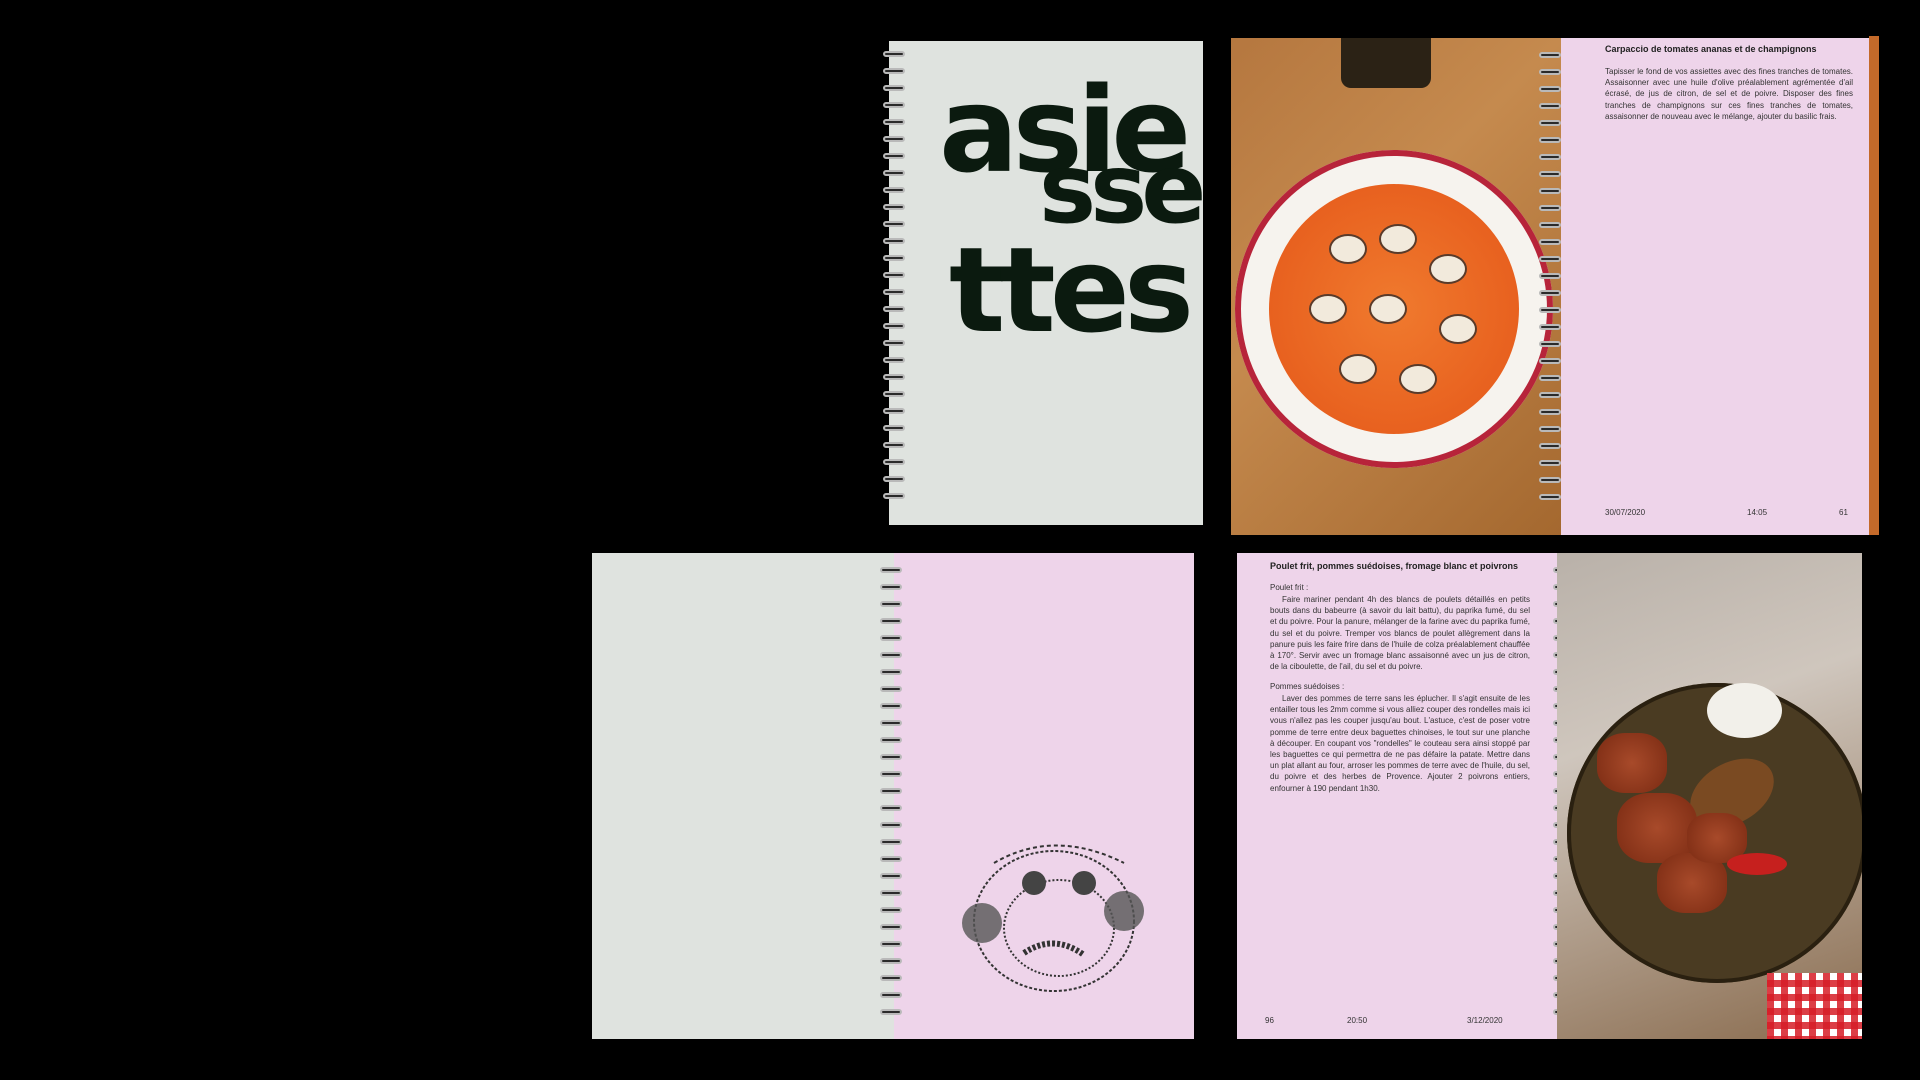 This screenshot has width=1920, height=1080. I want to click on fromage-blanc, so click(1744, 710).